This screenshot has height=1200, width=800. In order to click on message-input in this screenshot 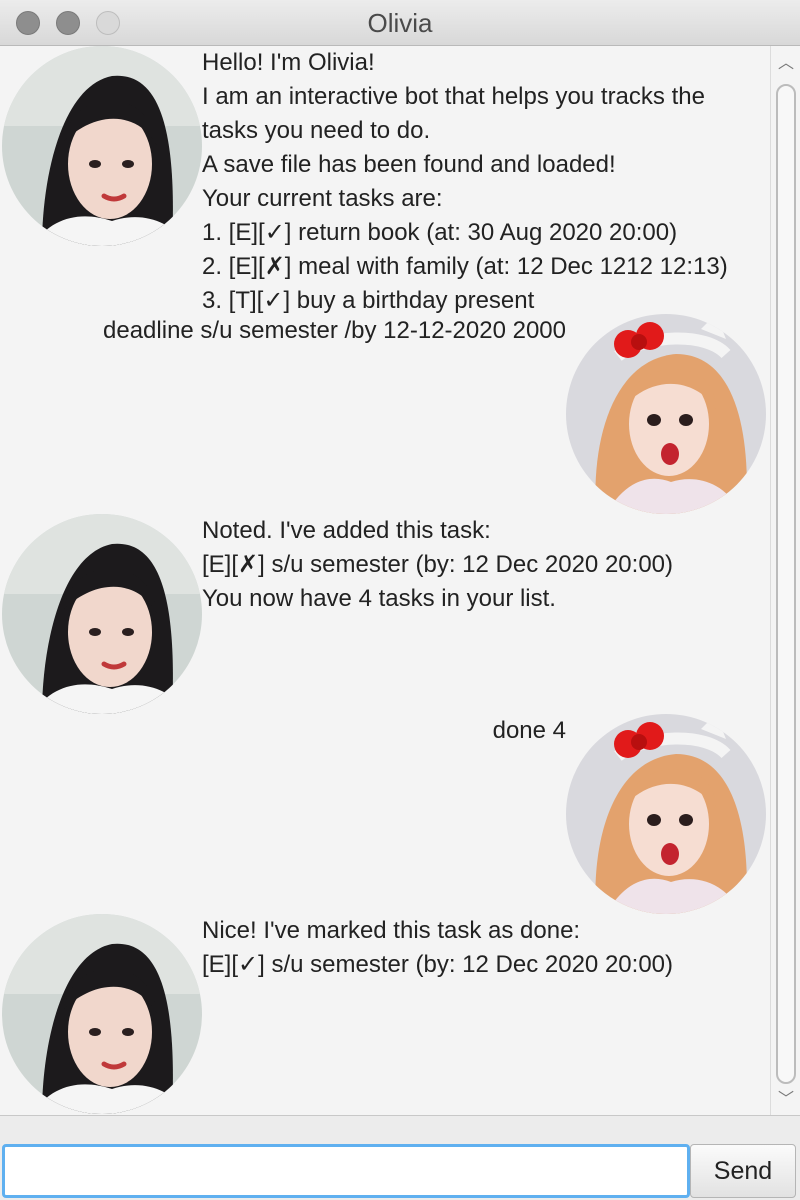, I will do `click(346, 1171)`.